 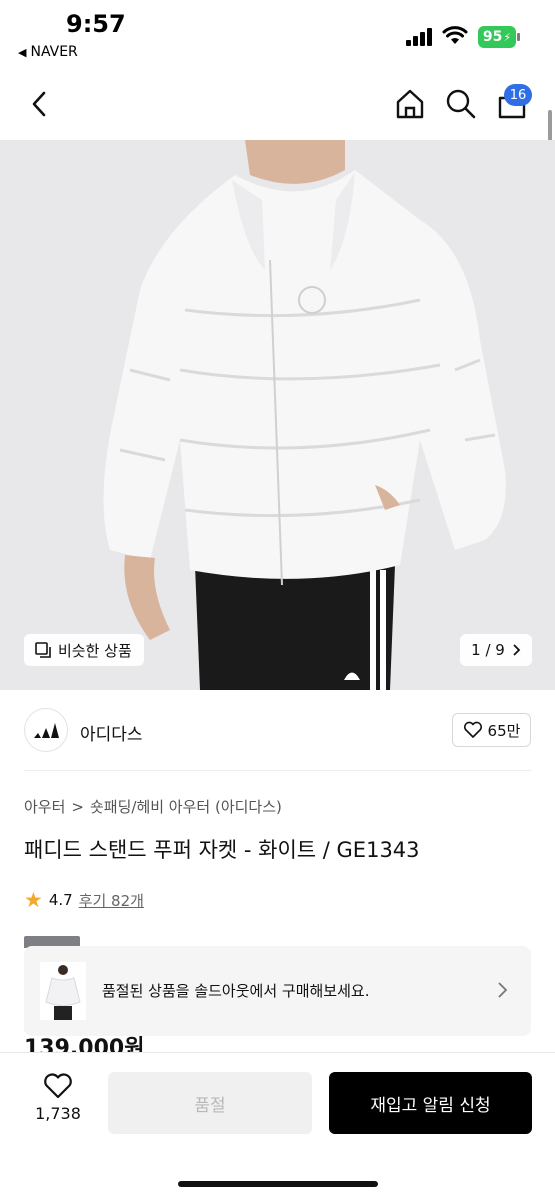 I want to click on restock-notify-button: 재입고 알림 신청, so click(x=430, y=1103).